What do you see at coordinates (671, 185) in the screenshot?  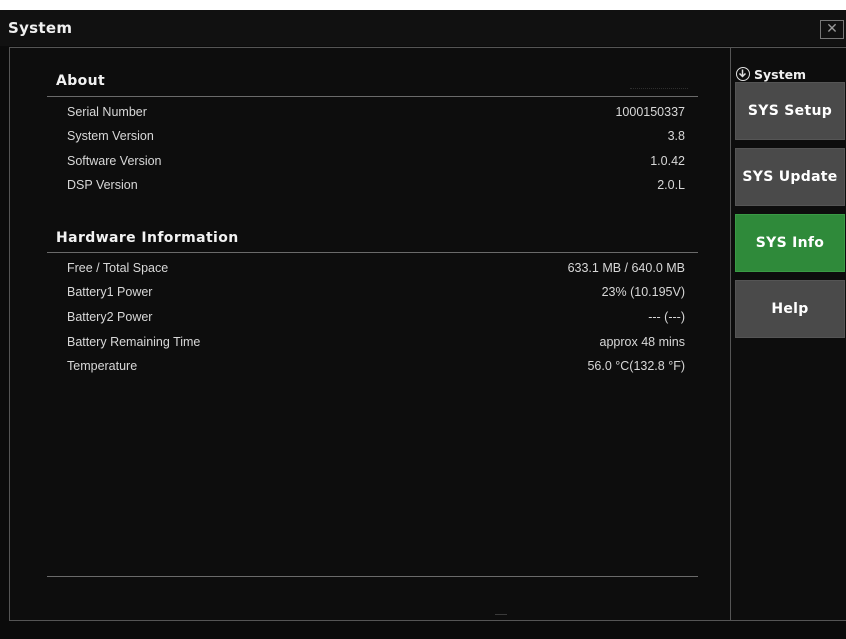 I see `row-value: 2.0.L` at bounding box center [671, 185].